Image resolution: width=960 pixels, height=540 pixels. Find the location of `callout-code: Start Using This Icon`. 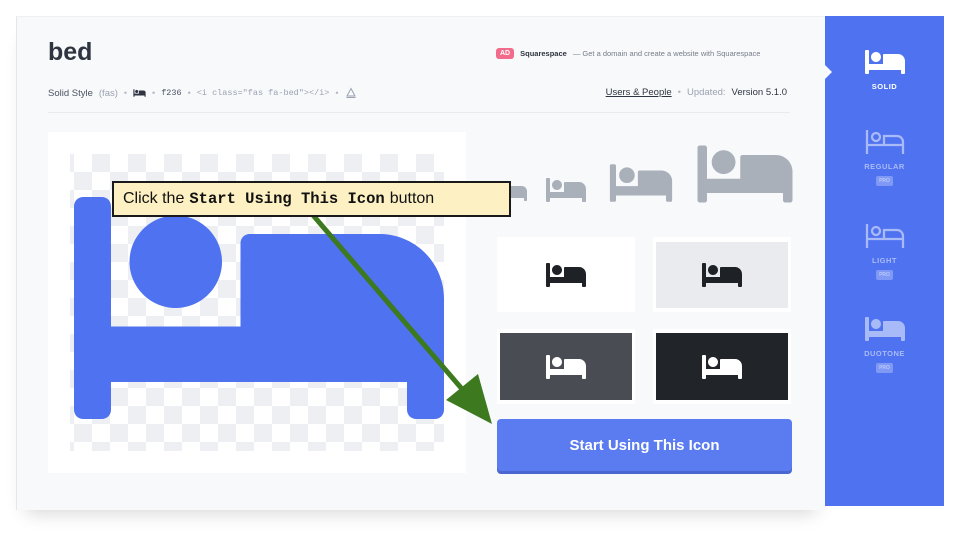

callout-code: Start Using This Icon is located at coordinates (287, 199).